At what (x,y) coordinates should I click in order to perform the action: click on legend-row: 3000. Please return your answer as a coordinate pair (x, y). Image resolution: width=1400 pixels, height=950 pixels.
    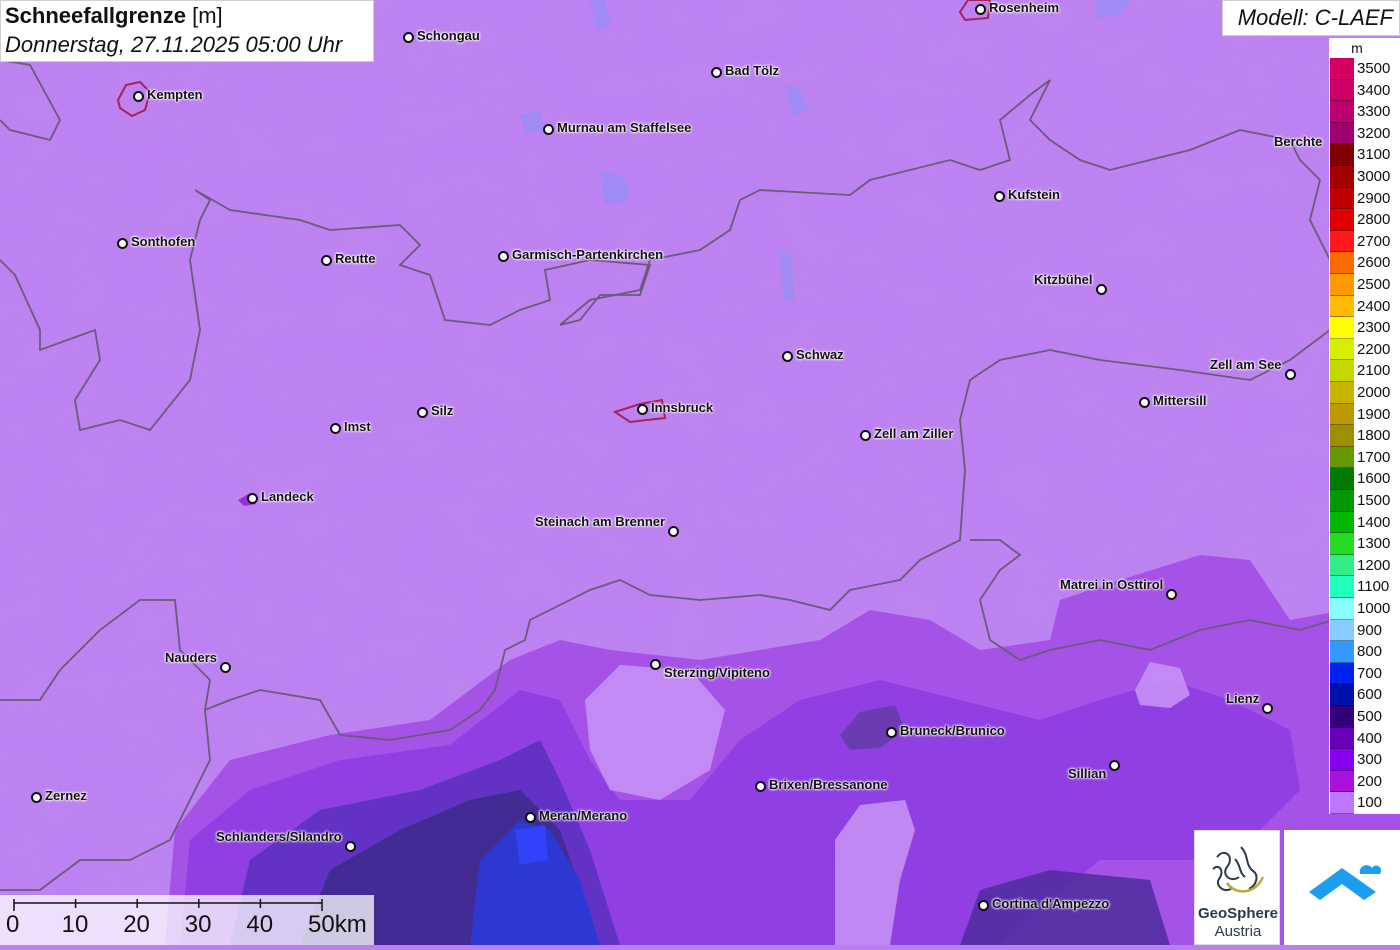
    Looking at the image, I should click on (1364, 177).